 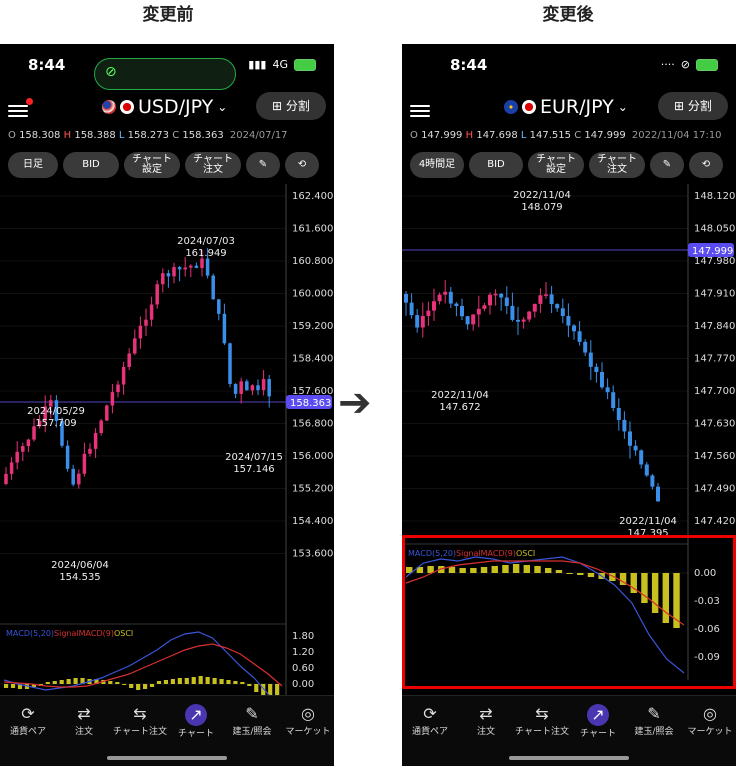 I want to click on timeframe-button: 4時間足, so click(x=437, y=165).